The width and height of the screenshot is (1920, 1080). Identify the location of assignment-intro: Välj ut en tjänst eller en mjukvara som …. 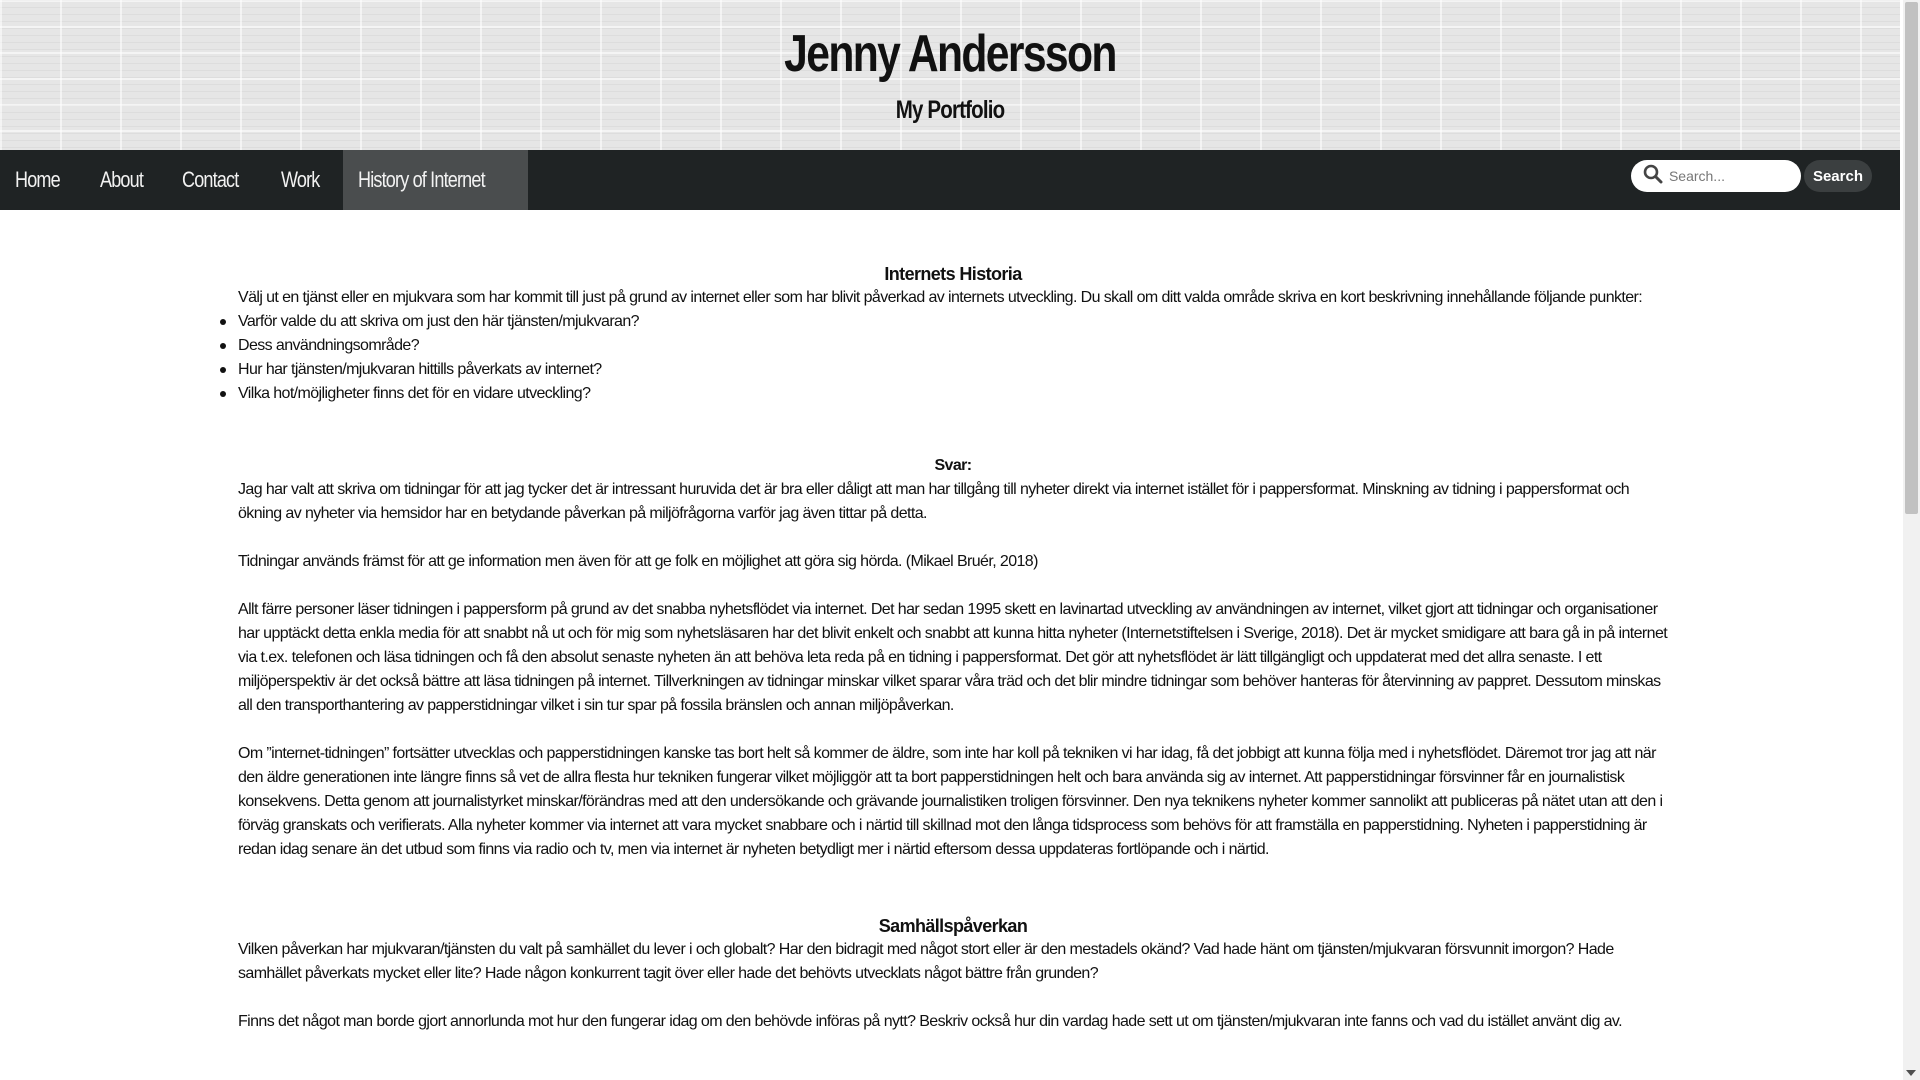
(940, 297).